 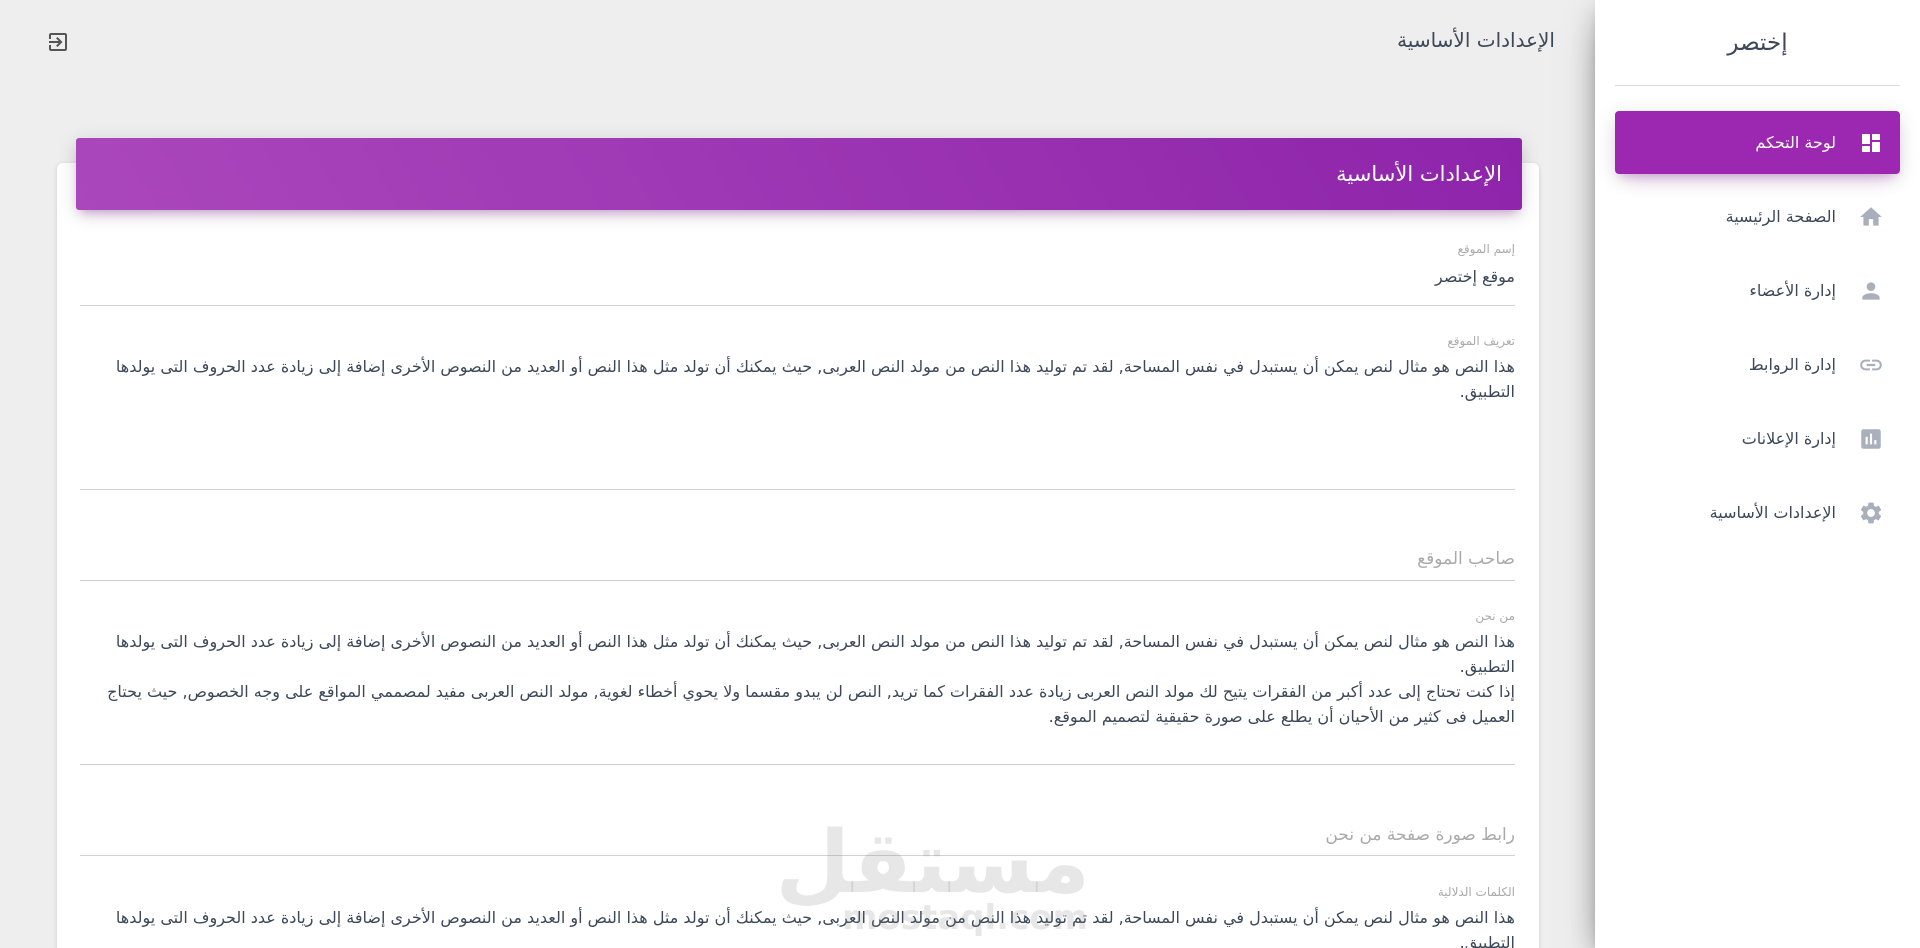 I want to click on site-name-input: موقع إختصر, so click(x=797, y=276).